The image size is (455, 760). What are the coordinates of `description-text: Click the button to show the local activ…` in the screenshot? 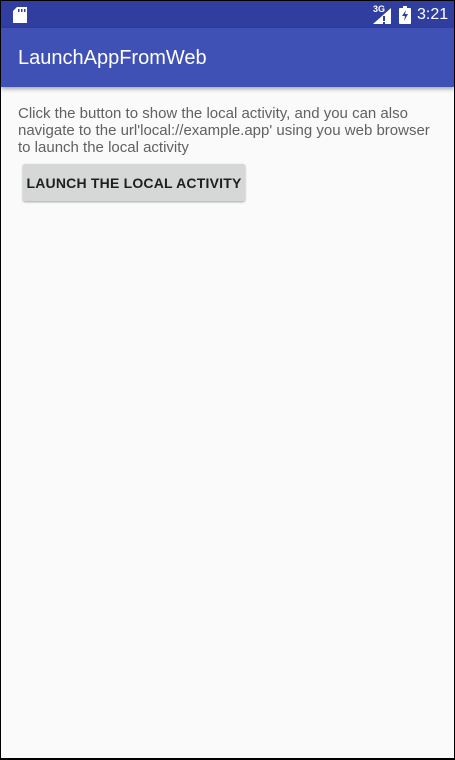 It's located at (224, 130).